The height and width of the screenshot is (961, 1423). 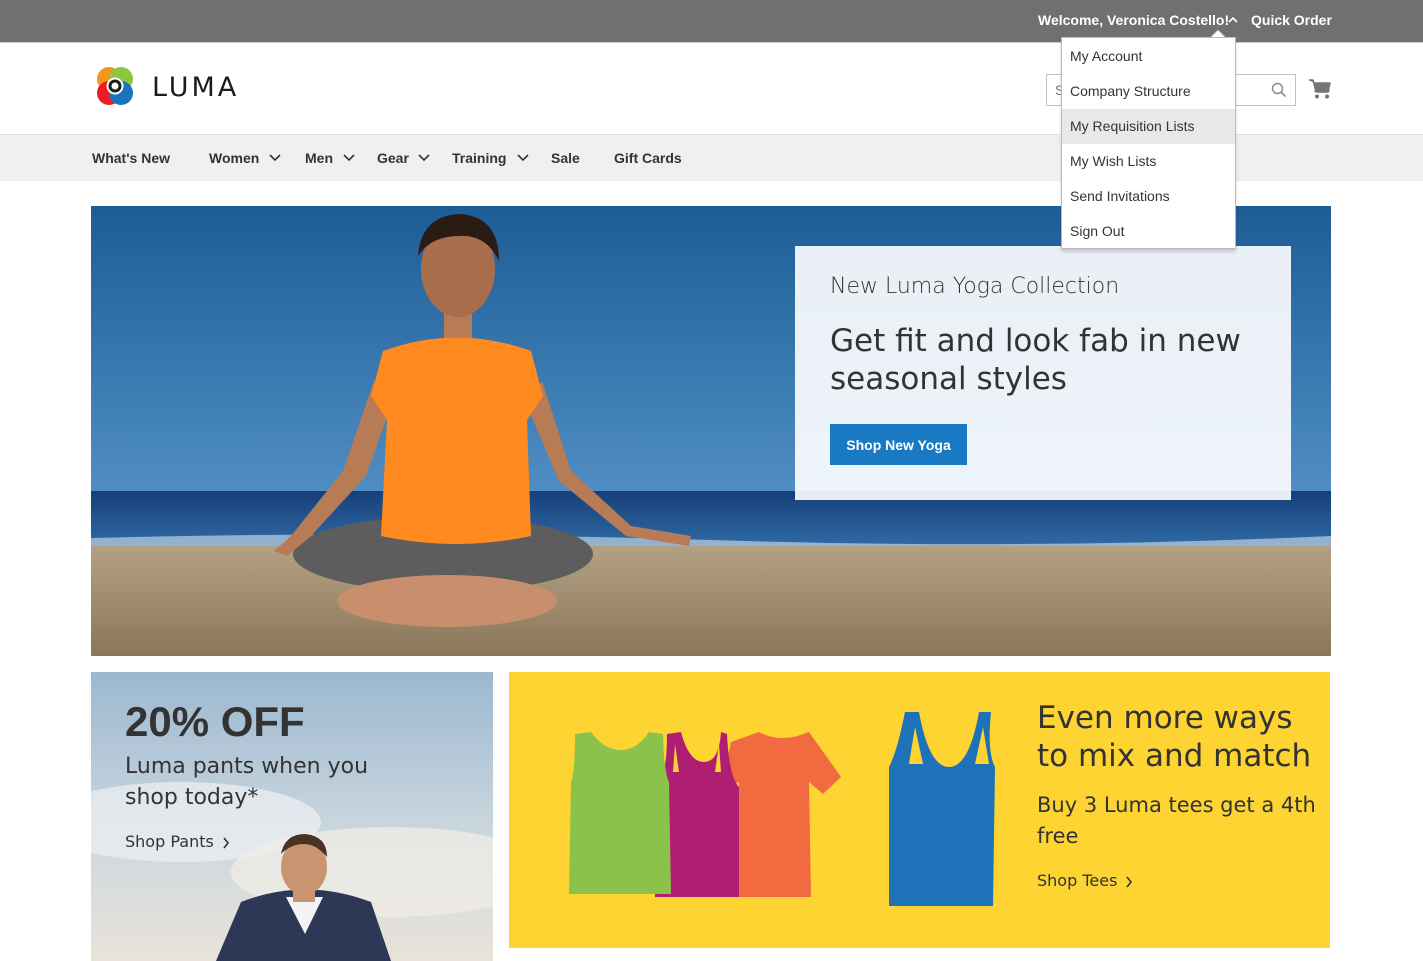 I want to click on menu-item-sign-out: Sign Out, so click(x=1148, y=231).